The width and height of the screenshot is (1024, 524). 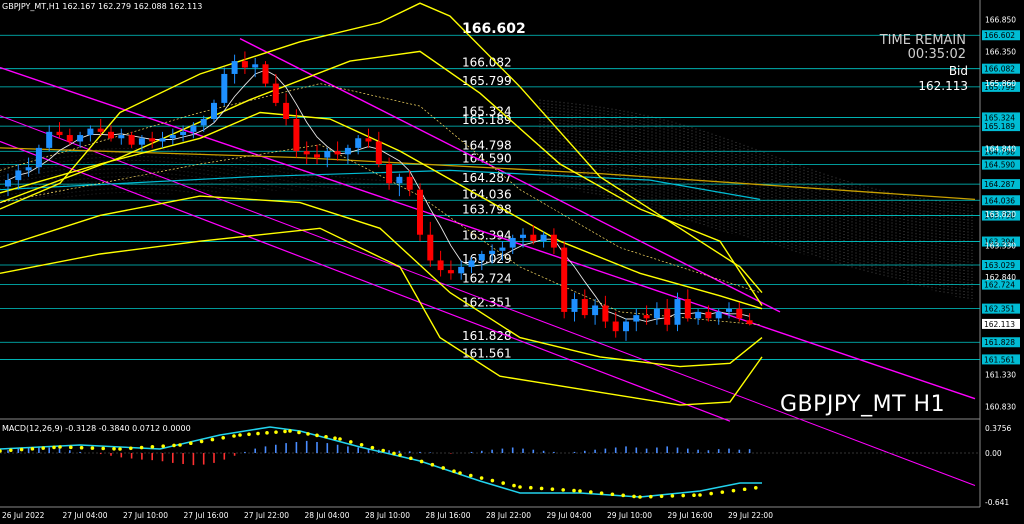 What do you see at coordinates (998, 428) in the screenshot?
I see `macd-axis-label: 0.3756` at bounding box center [998, 428].